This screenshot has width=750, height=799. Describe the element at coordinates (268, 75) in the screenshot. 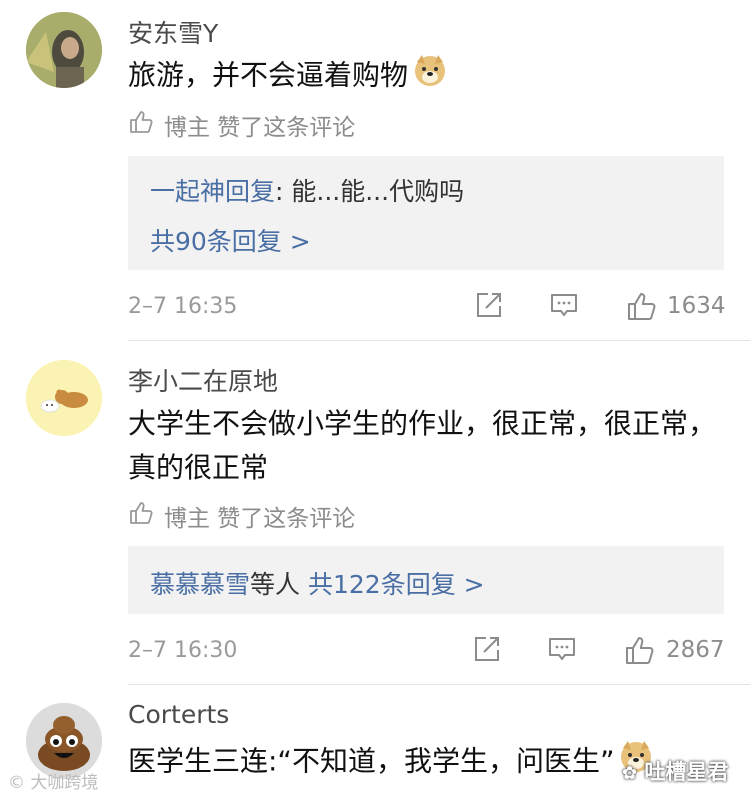

I see `comment-text-content: 旅游，并不会逼着购物` at that location.